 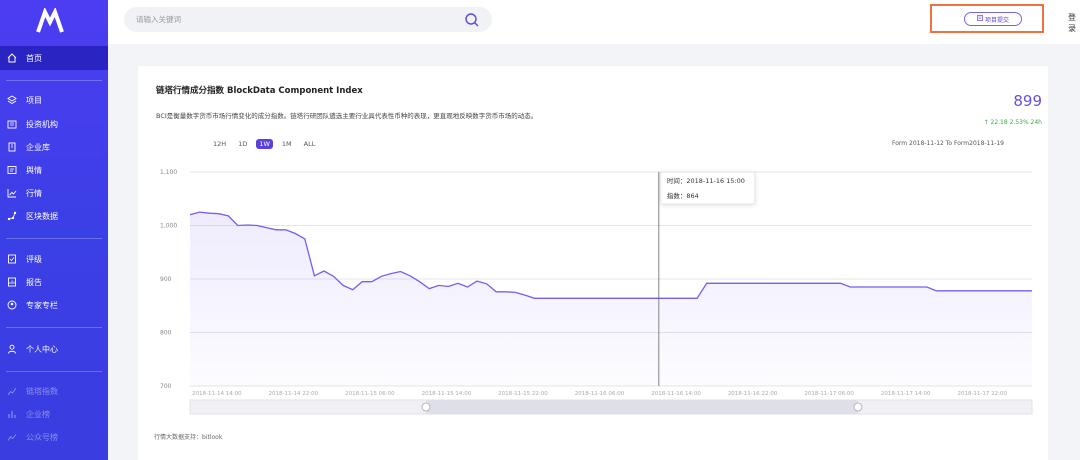 I want to click on sidebar-item-wechat-rank: 公众号榜, so click(x=54, y=437).